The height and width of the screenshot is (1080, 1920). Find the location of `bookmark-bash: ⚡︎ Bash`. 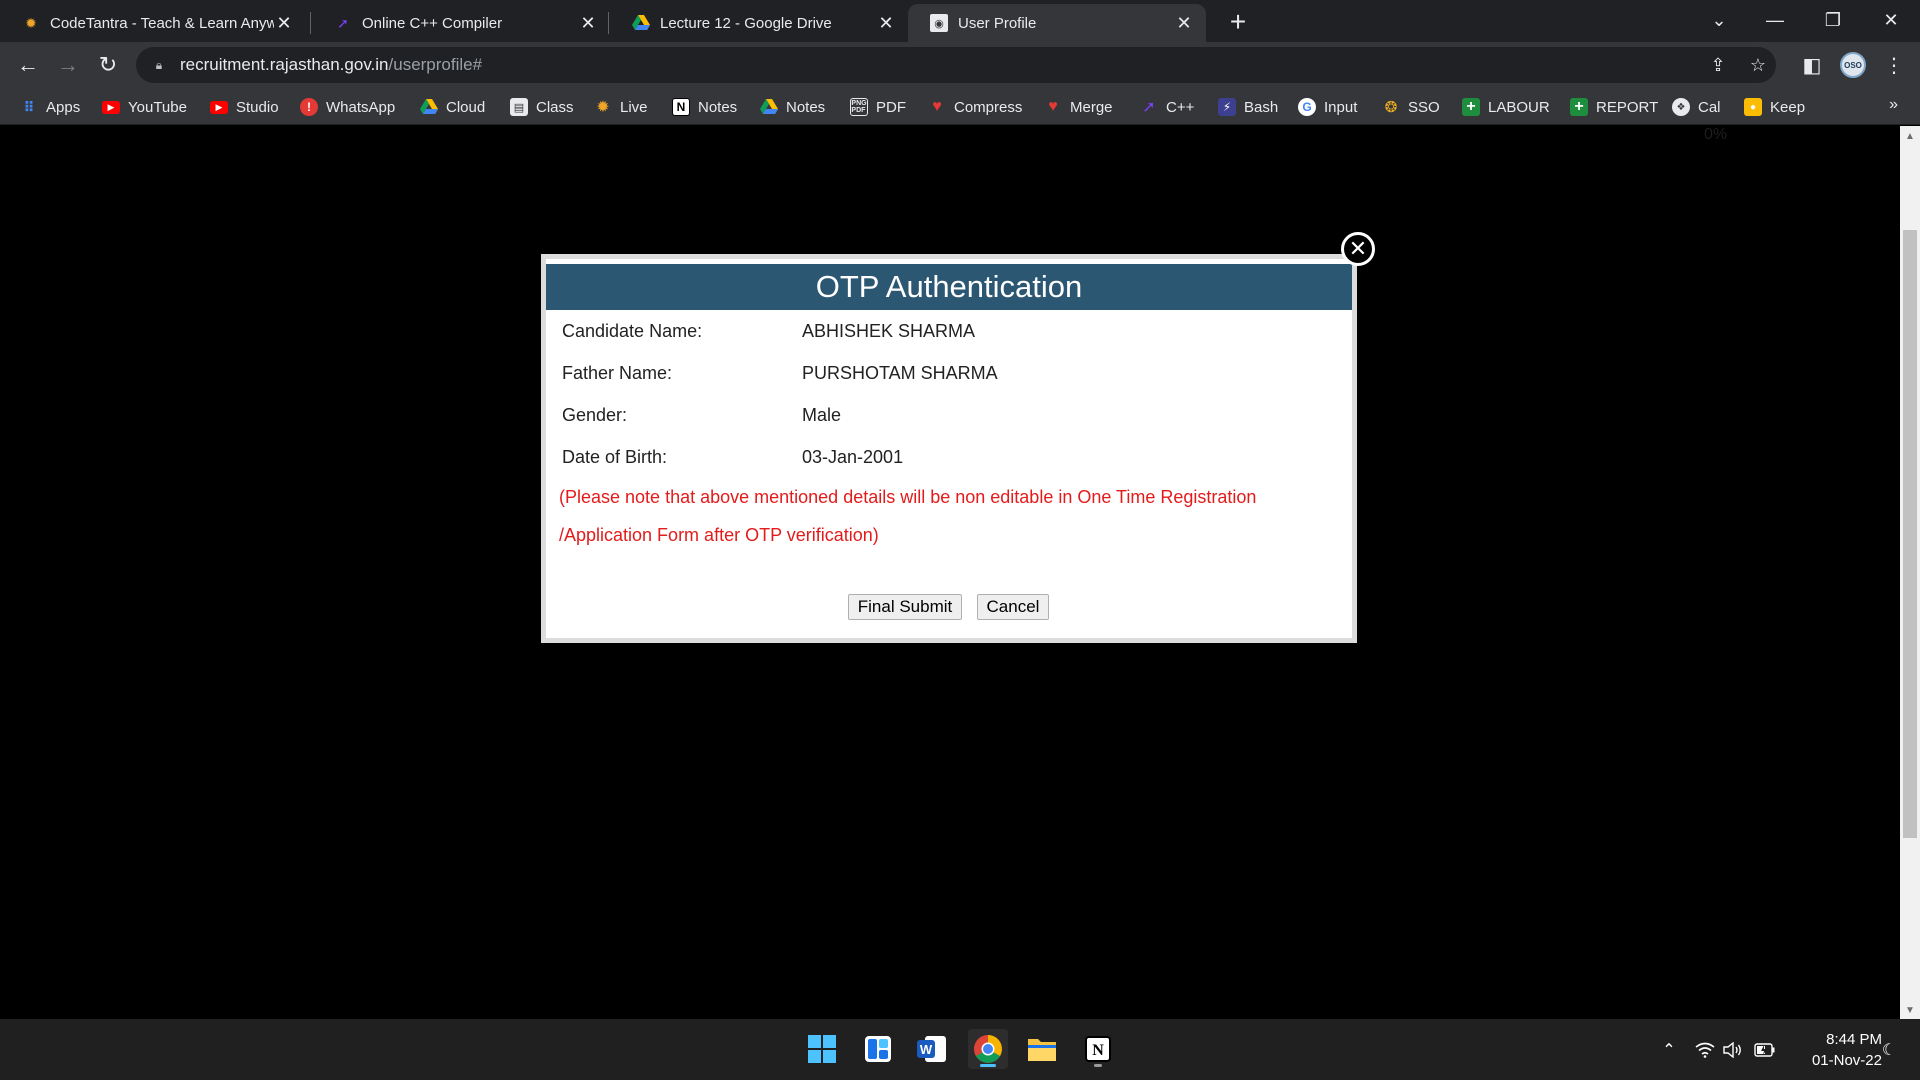

bookmark-bash: ⚡︎ Bash is located at coordinates (1248, 107).